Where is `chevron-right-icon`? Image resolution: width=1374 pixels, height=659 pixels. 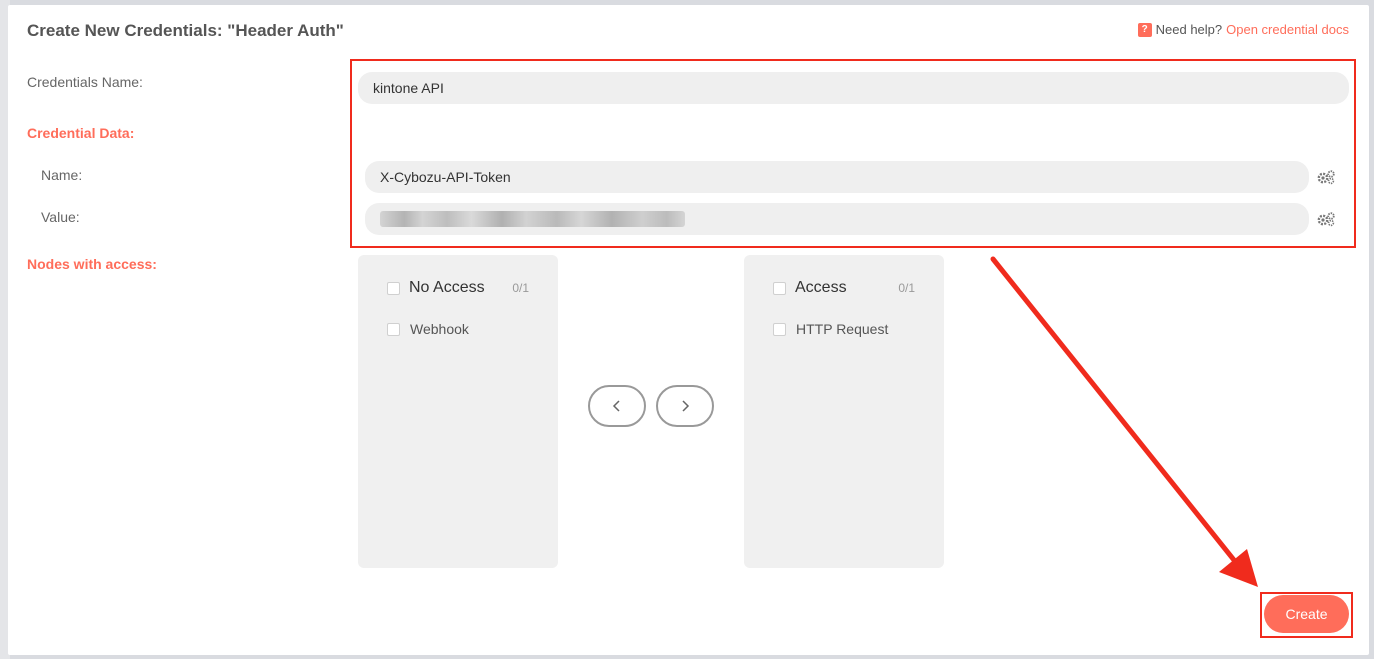 chevron-right-icon is located at coordinates (686, 406).